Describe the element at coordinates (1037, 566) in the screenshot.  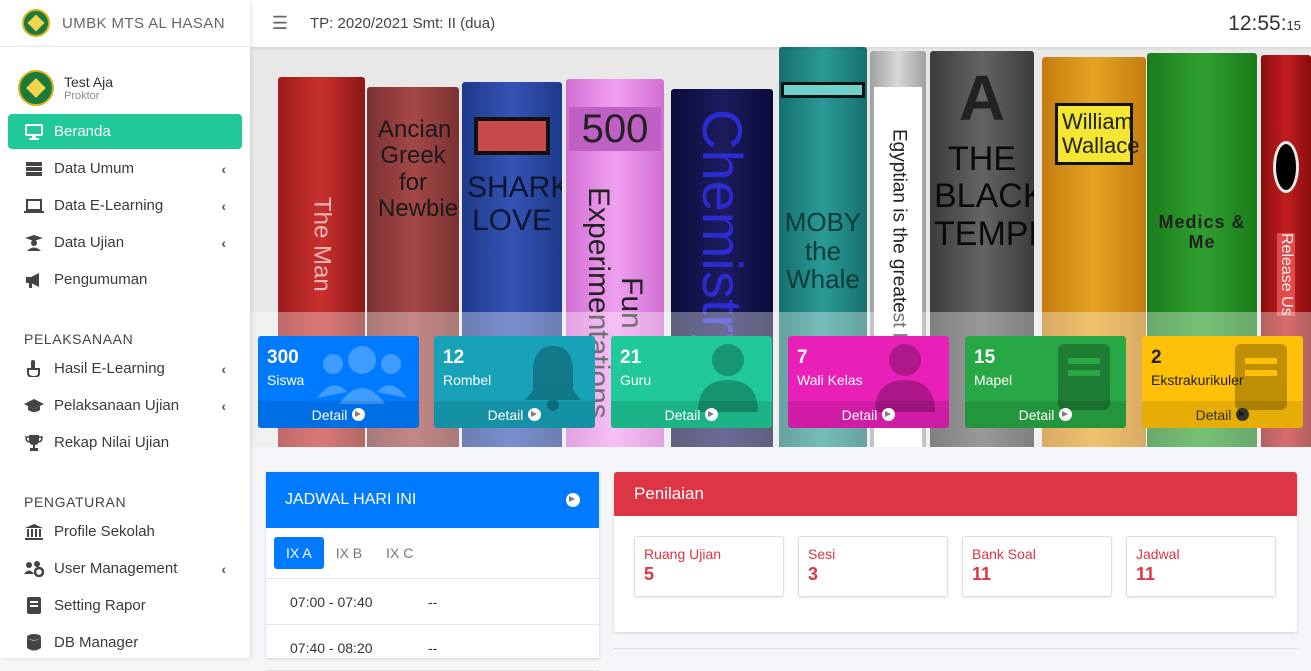
I see `info-box-bank-soal: Bank Soal 11` at that location.